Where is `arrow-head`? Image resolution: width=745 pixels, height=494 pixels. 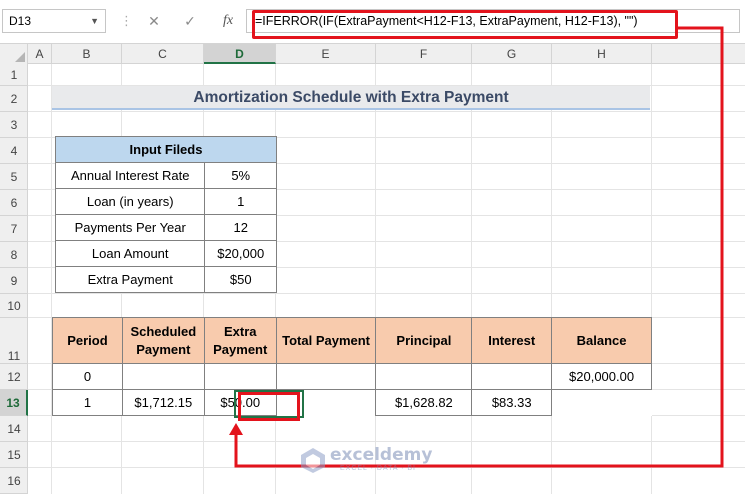 arrow-head is located at coordinates (236, 429).